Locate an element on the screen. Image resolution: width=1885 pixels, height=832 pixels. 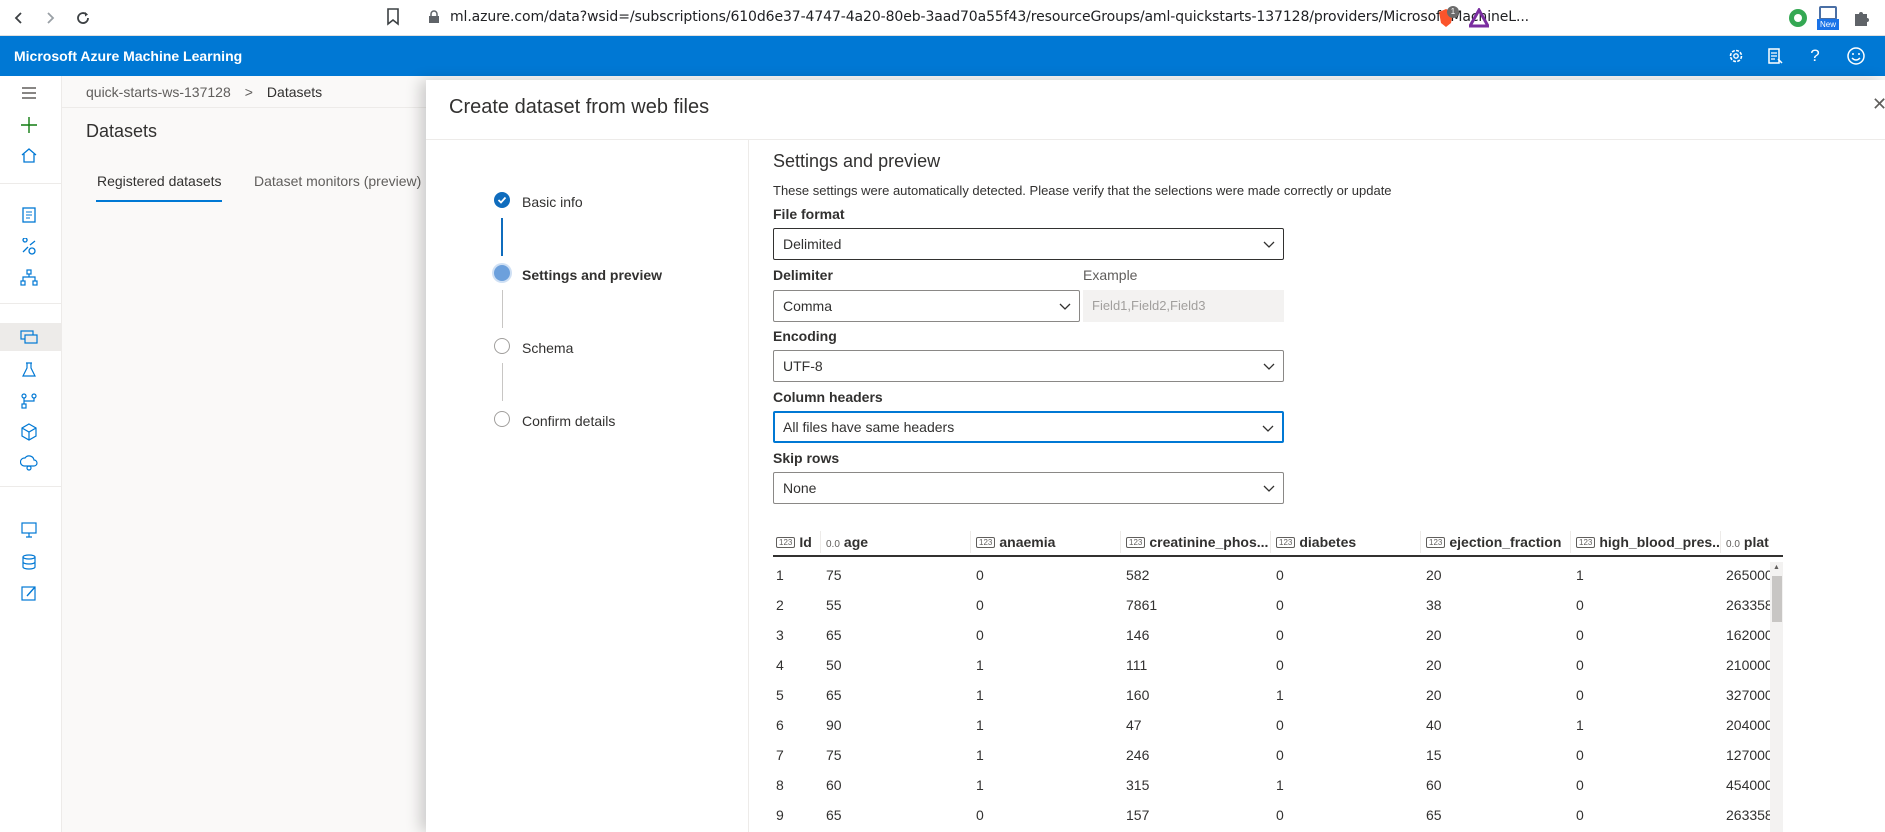
breadcrumb: quick-starts-ws-137128 > Datasets is located at coordinates (204, 92).